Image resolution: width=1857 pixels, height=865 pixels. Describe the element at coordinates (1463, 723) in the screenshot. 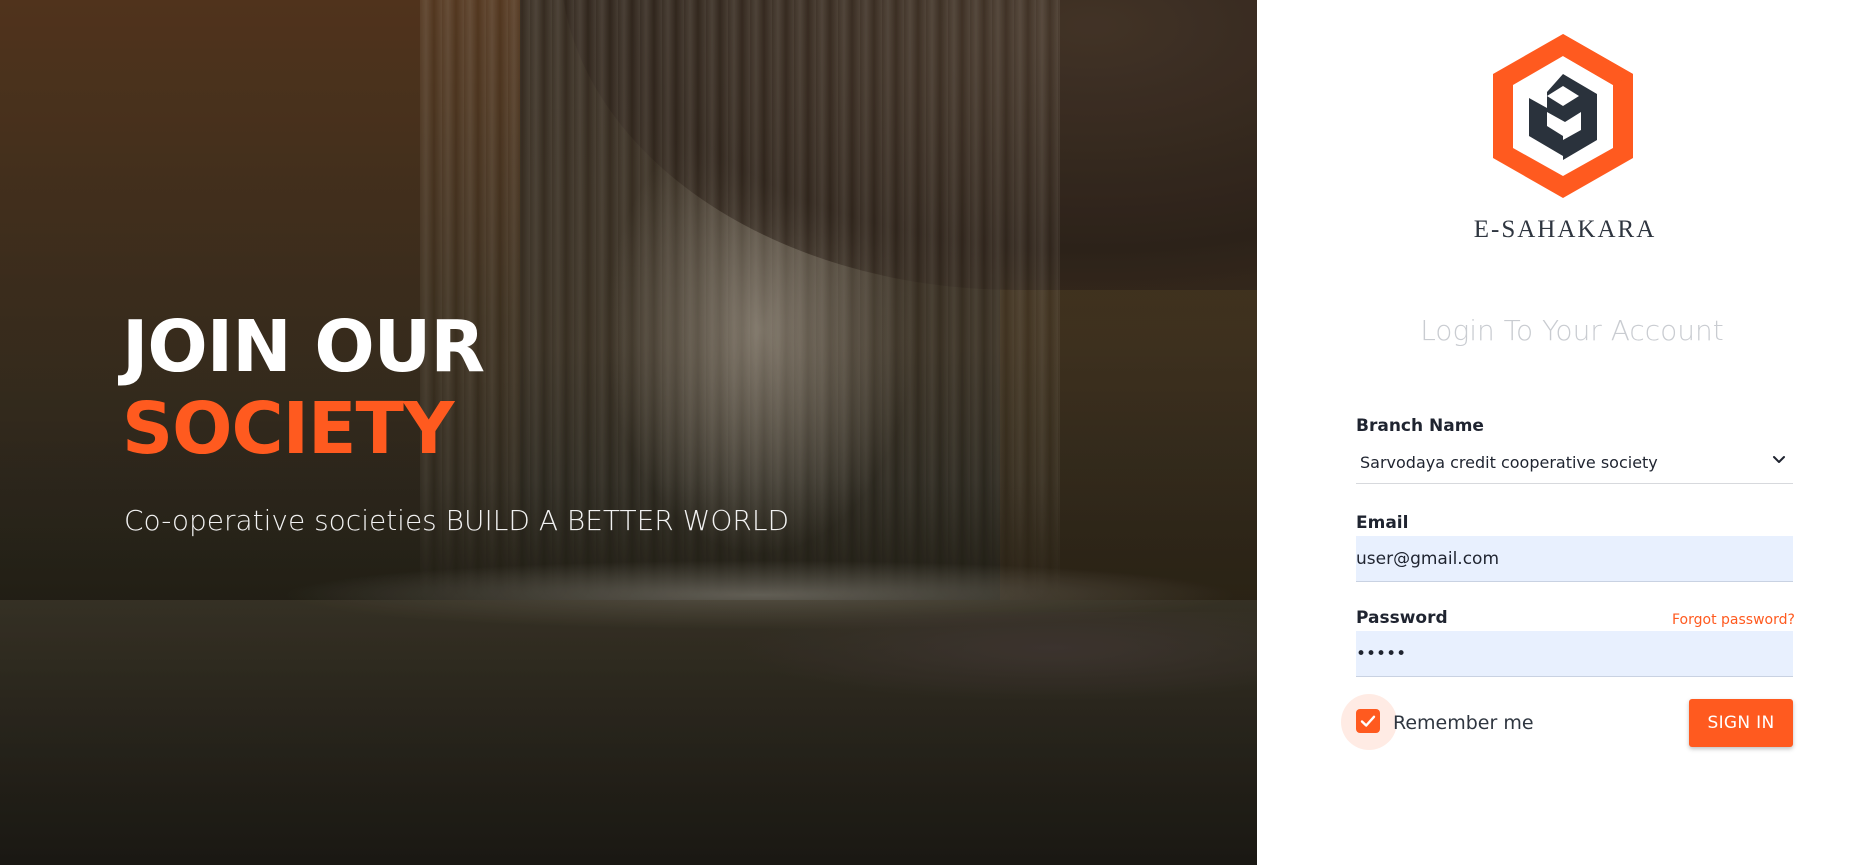

I see `remember-me-label: Remember me` at that location.